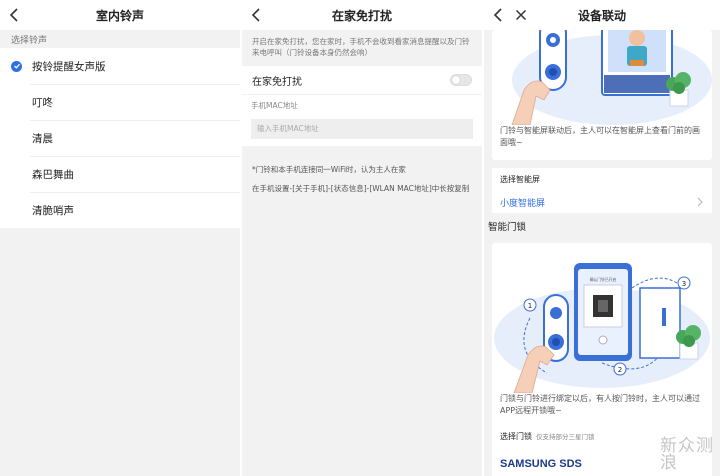 The image size is (720, 476). I want to click on mac-address-section: 手机MAC地址 输入手机MAC地址, so click(362, 120).